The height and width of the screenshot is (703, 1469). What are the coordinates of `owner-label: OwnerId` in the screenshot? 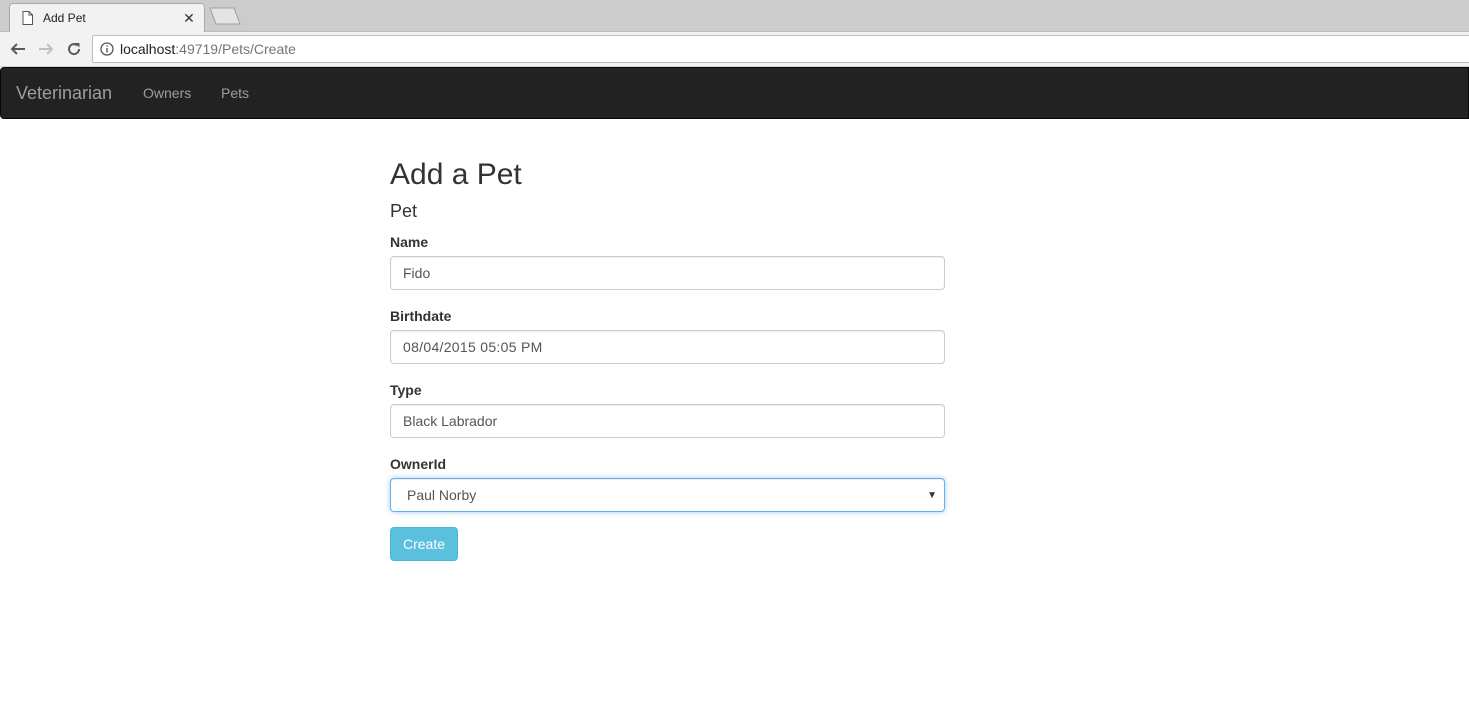 It's located at (418, 464).